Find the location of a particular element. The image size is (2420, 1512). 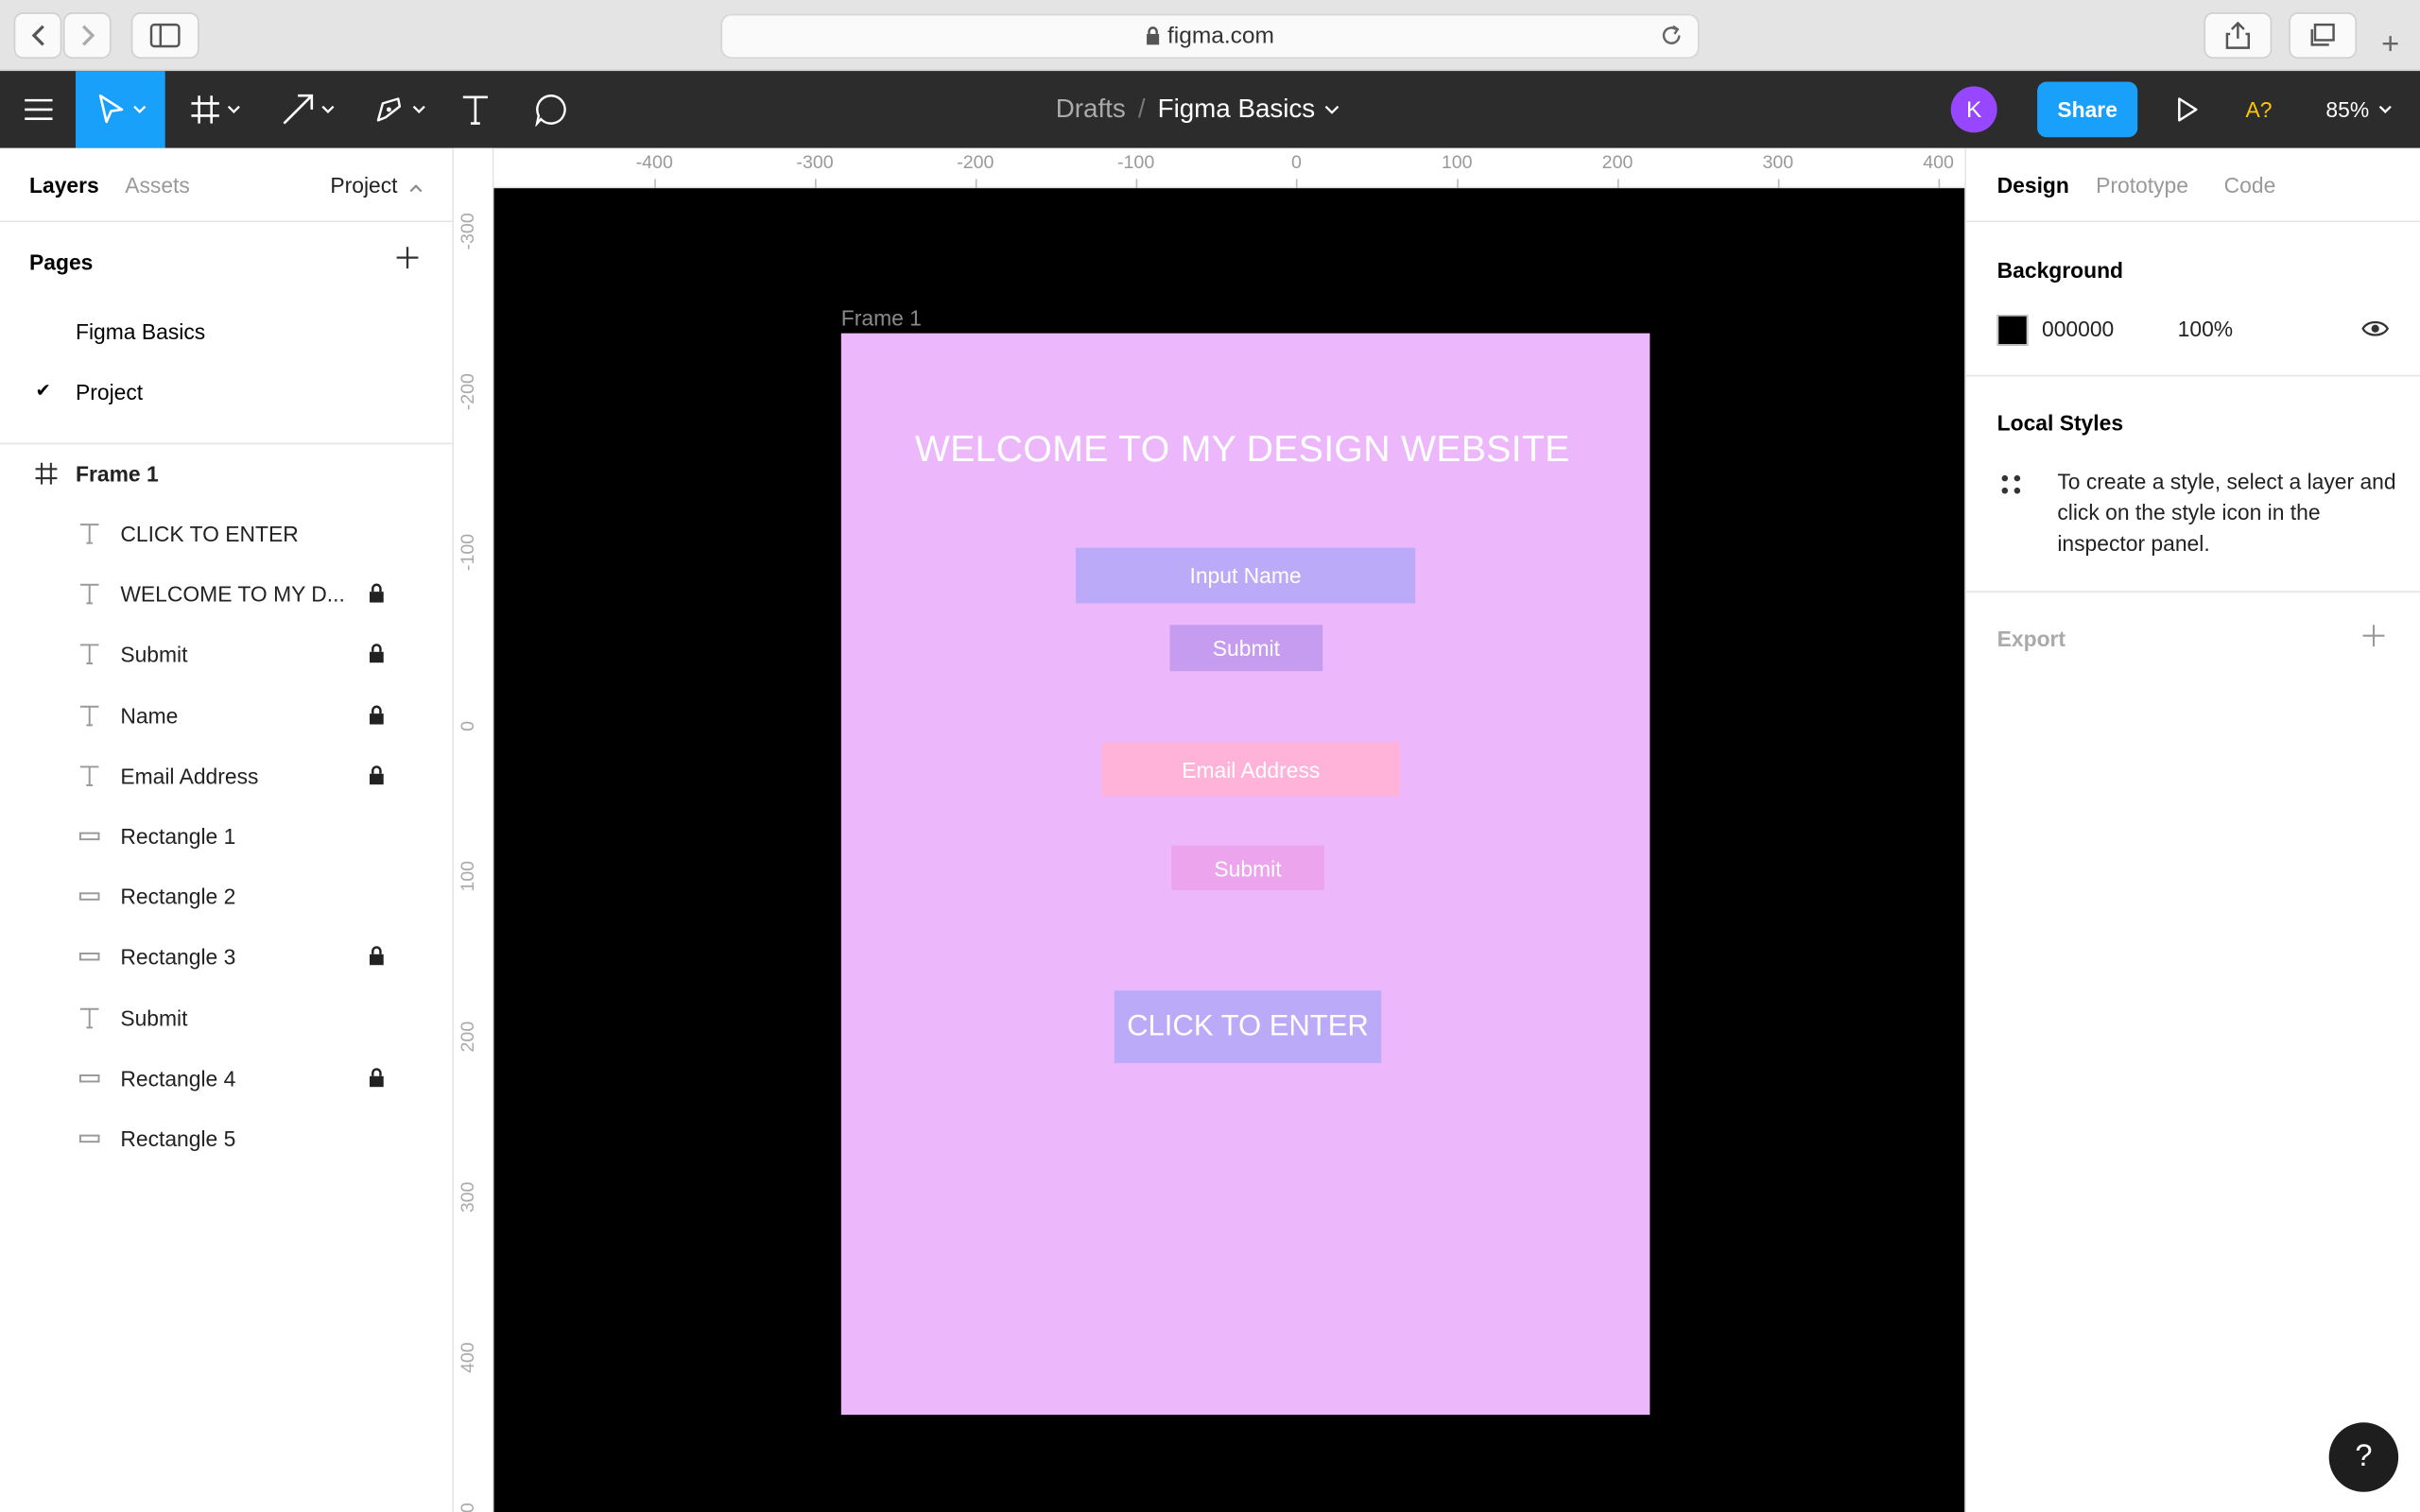

layer-name: Rectangle 5 is located at coordinates (178, 1138).